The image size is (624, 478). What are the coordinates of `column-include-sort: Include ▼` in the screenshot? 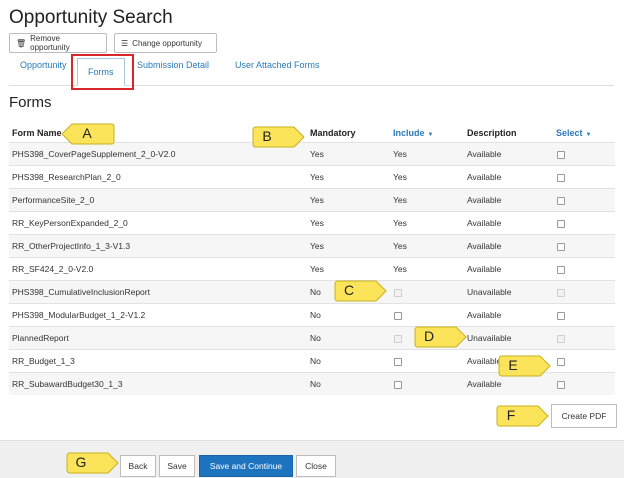 It's located at (413, 133).